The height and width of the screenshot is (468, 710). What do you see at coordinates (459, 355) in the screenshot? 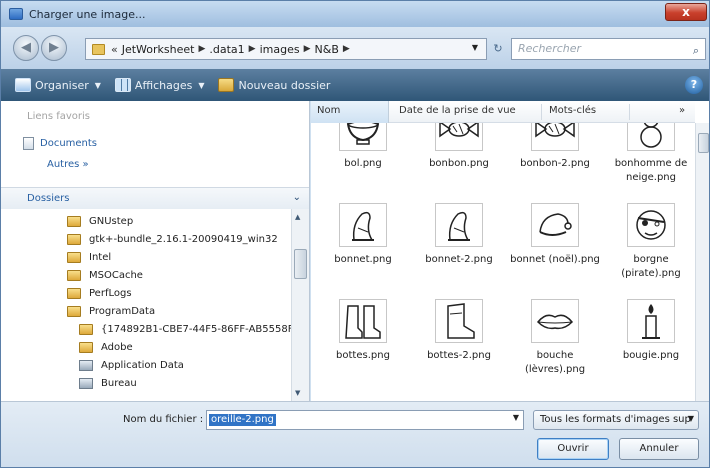
I see `file-name: bottes-2.png` at bounding box center [459, 355].